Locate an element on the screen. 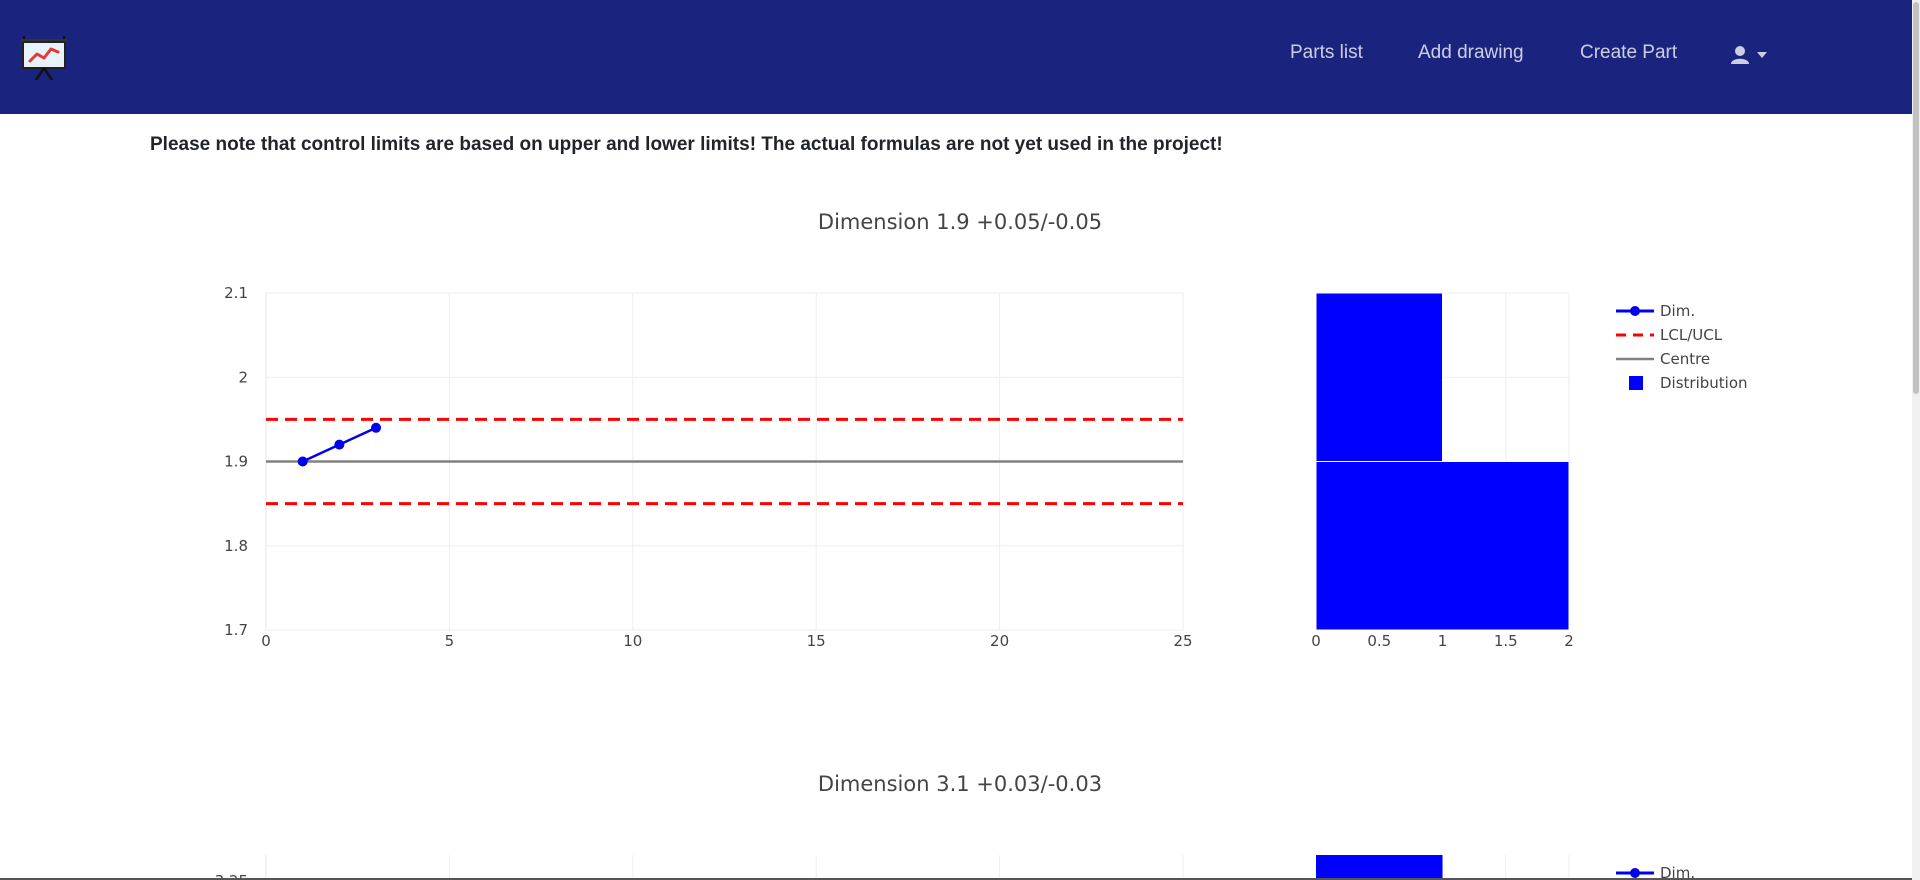 Image resolution: width=1920 pixels, height=880 pixels. plot2-legend-dim-marker is located at coordinates (1635, 873).